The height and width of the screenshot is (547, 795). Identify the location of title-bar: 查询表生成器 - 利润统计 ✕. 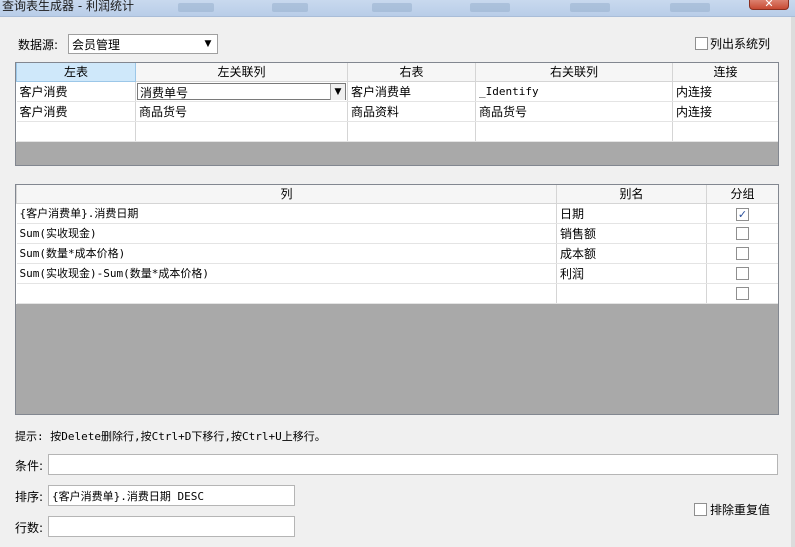
(397, 8).